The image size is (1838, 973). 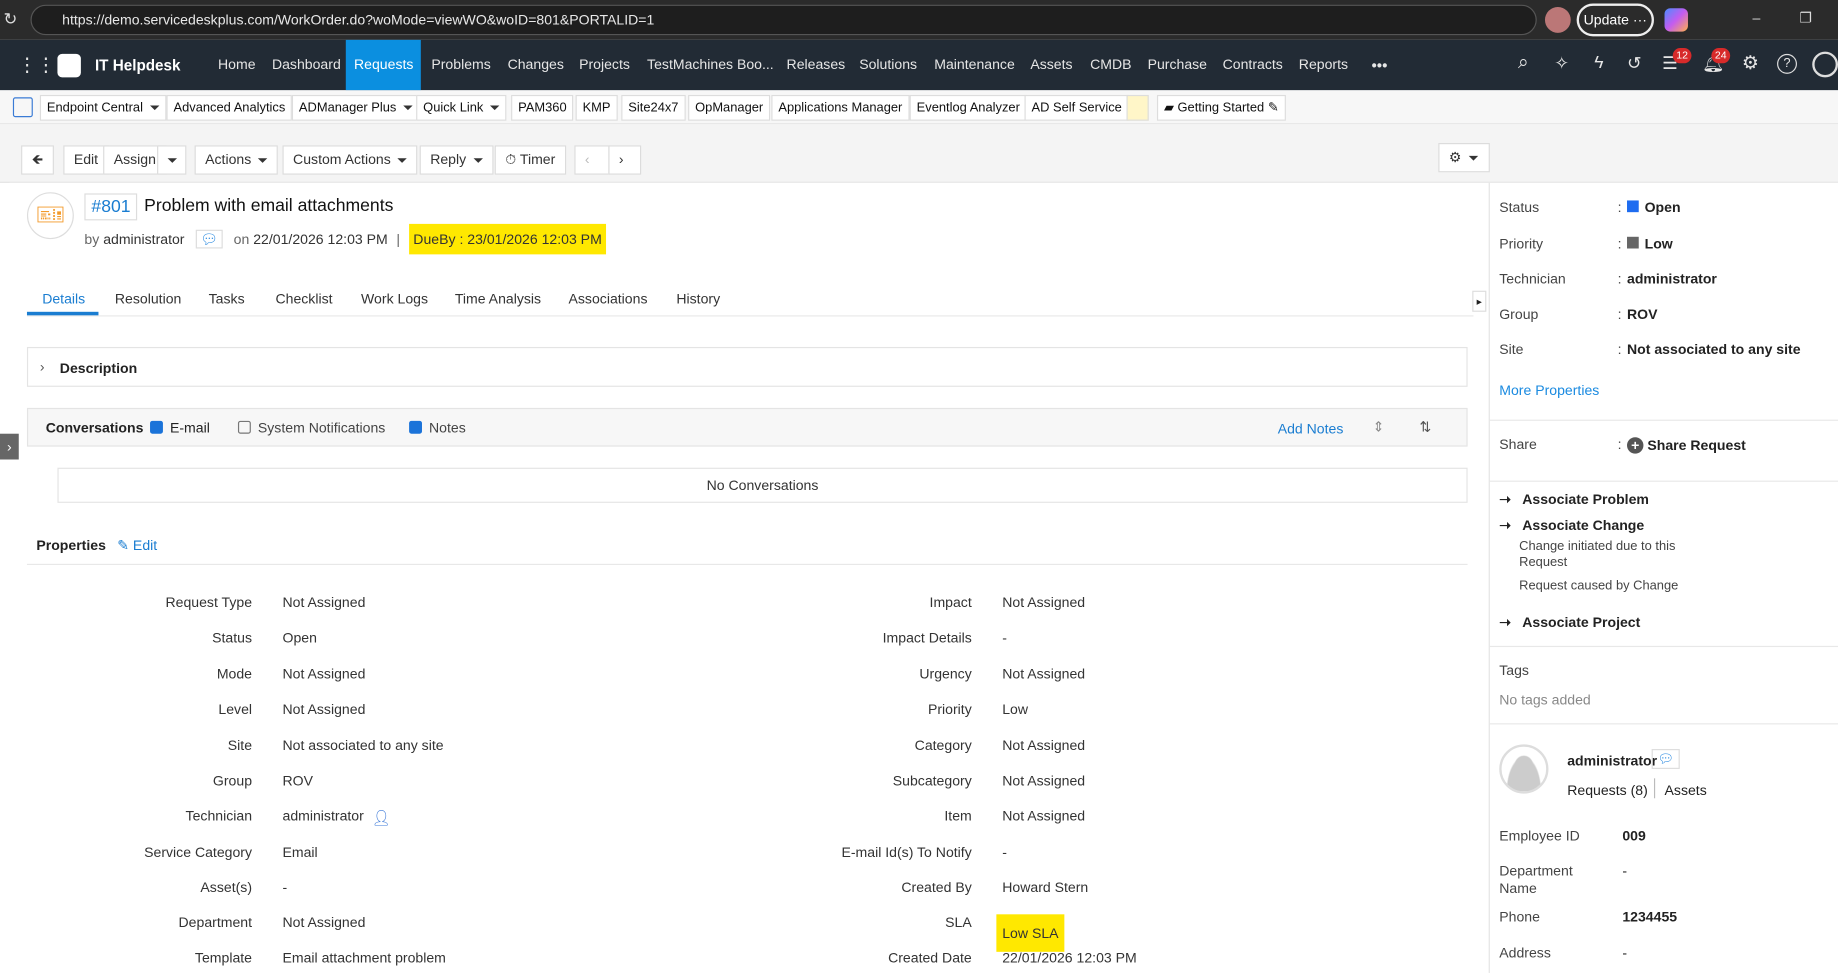 What do you see at coordinates (311, 428) in the screenshot?
I see `system-notifications-checkbox: System Notifications` at bounding box center [311, 428].